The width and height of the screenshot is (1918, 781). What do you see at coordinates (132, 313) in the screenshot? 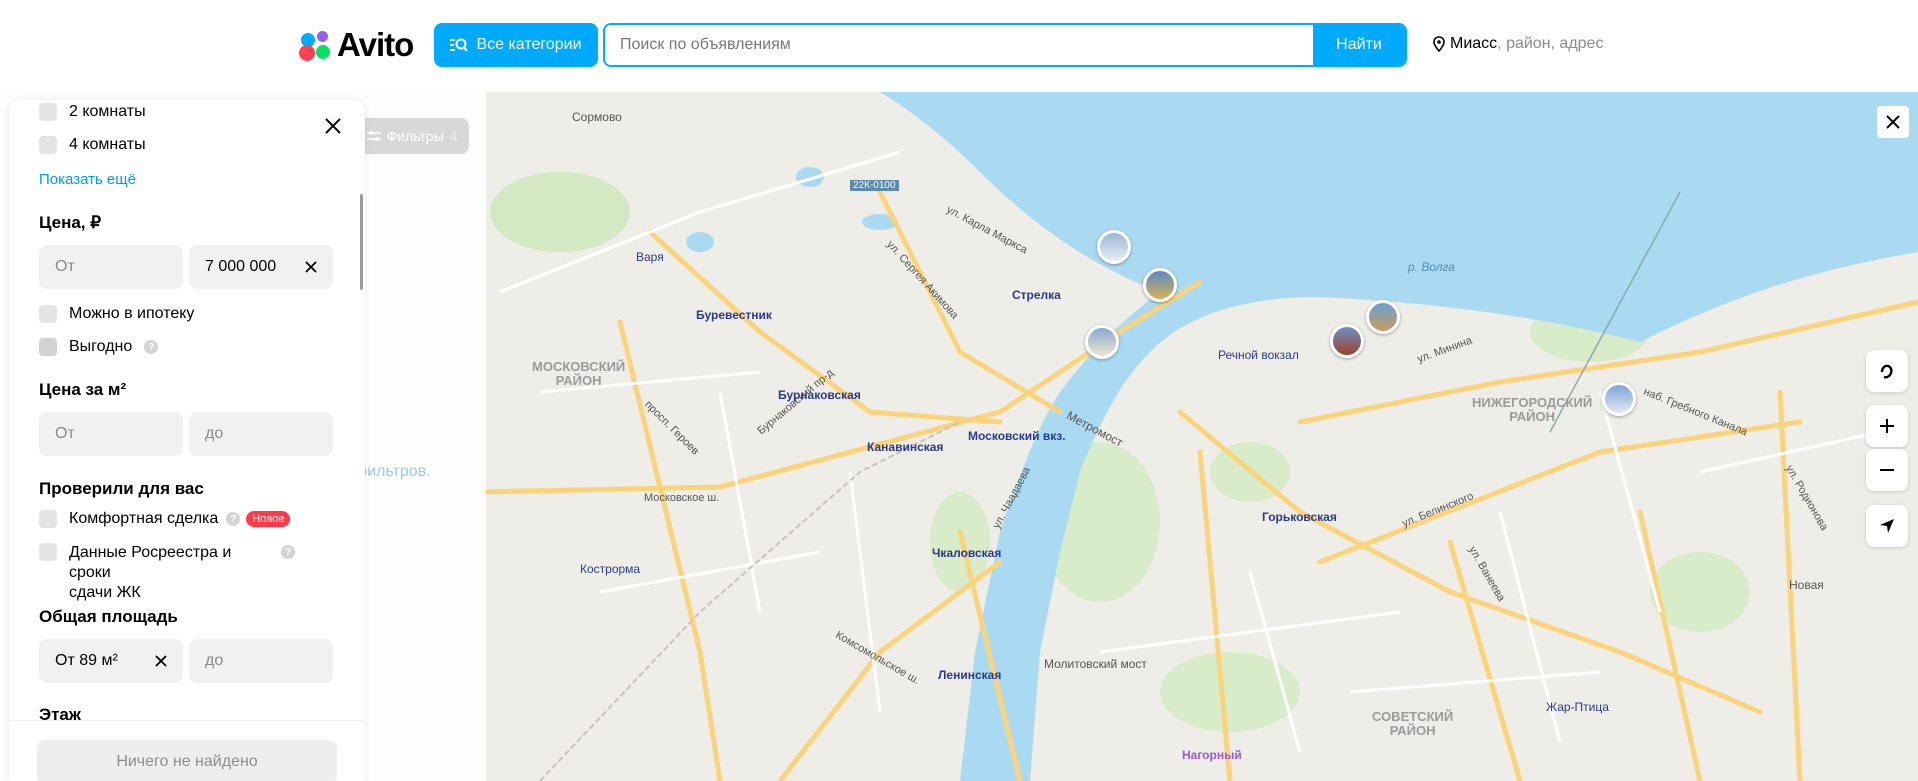
I see `mortgage-label: Можно в ипотеку` at bounding box center [132, 313].